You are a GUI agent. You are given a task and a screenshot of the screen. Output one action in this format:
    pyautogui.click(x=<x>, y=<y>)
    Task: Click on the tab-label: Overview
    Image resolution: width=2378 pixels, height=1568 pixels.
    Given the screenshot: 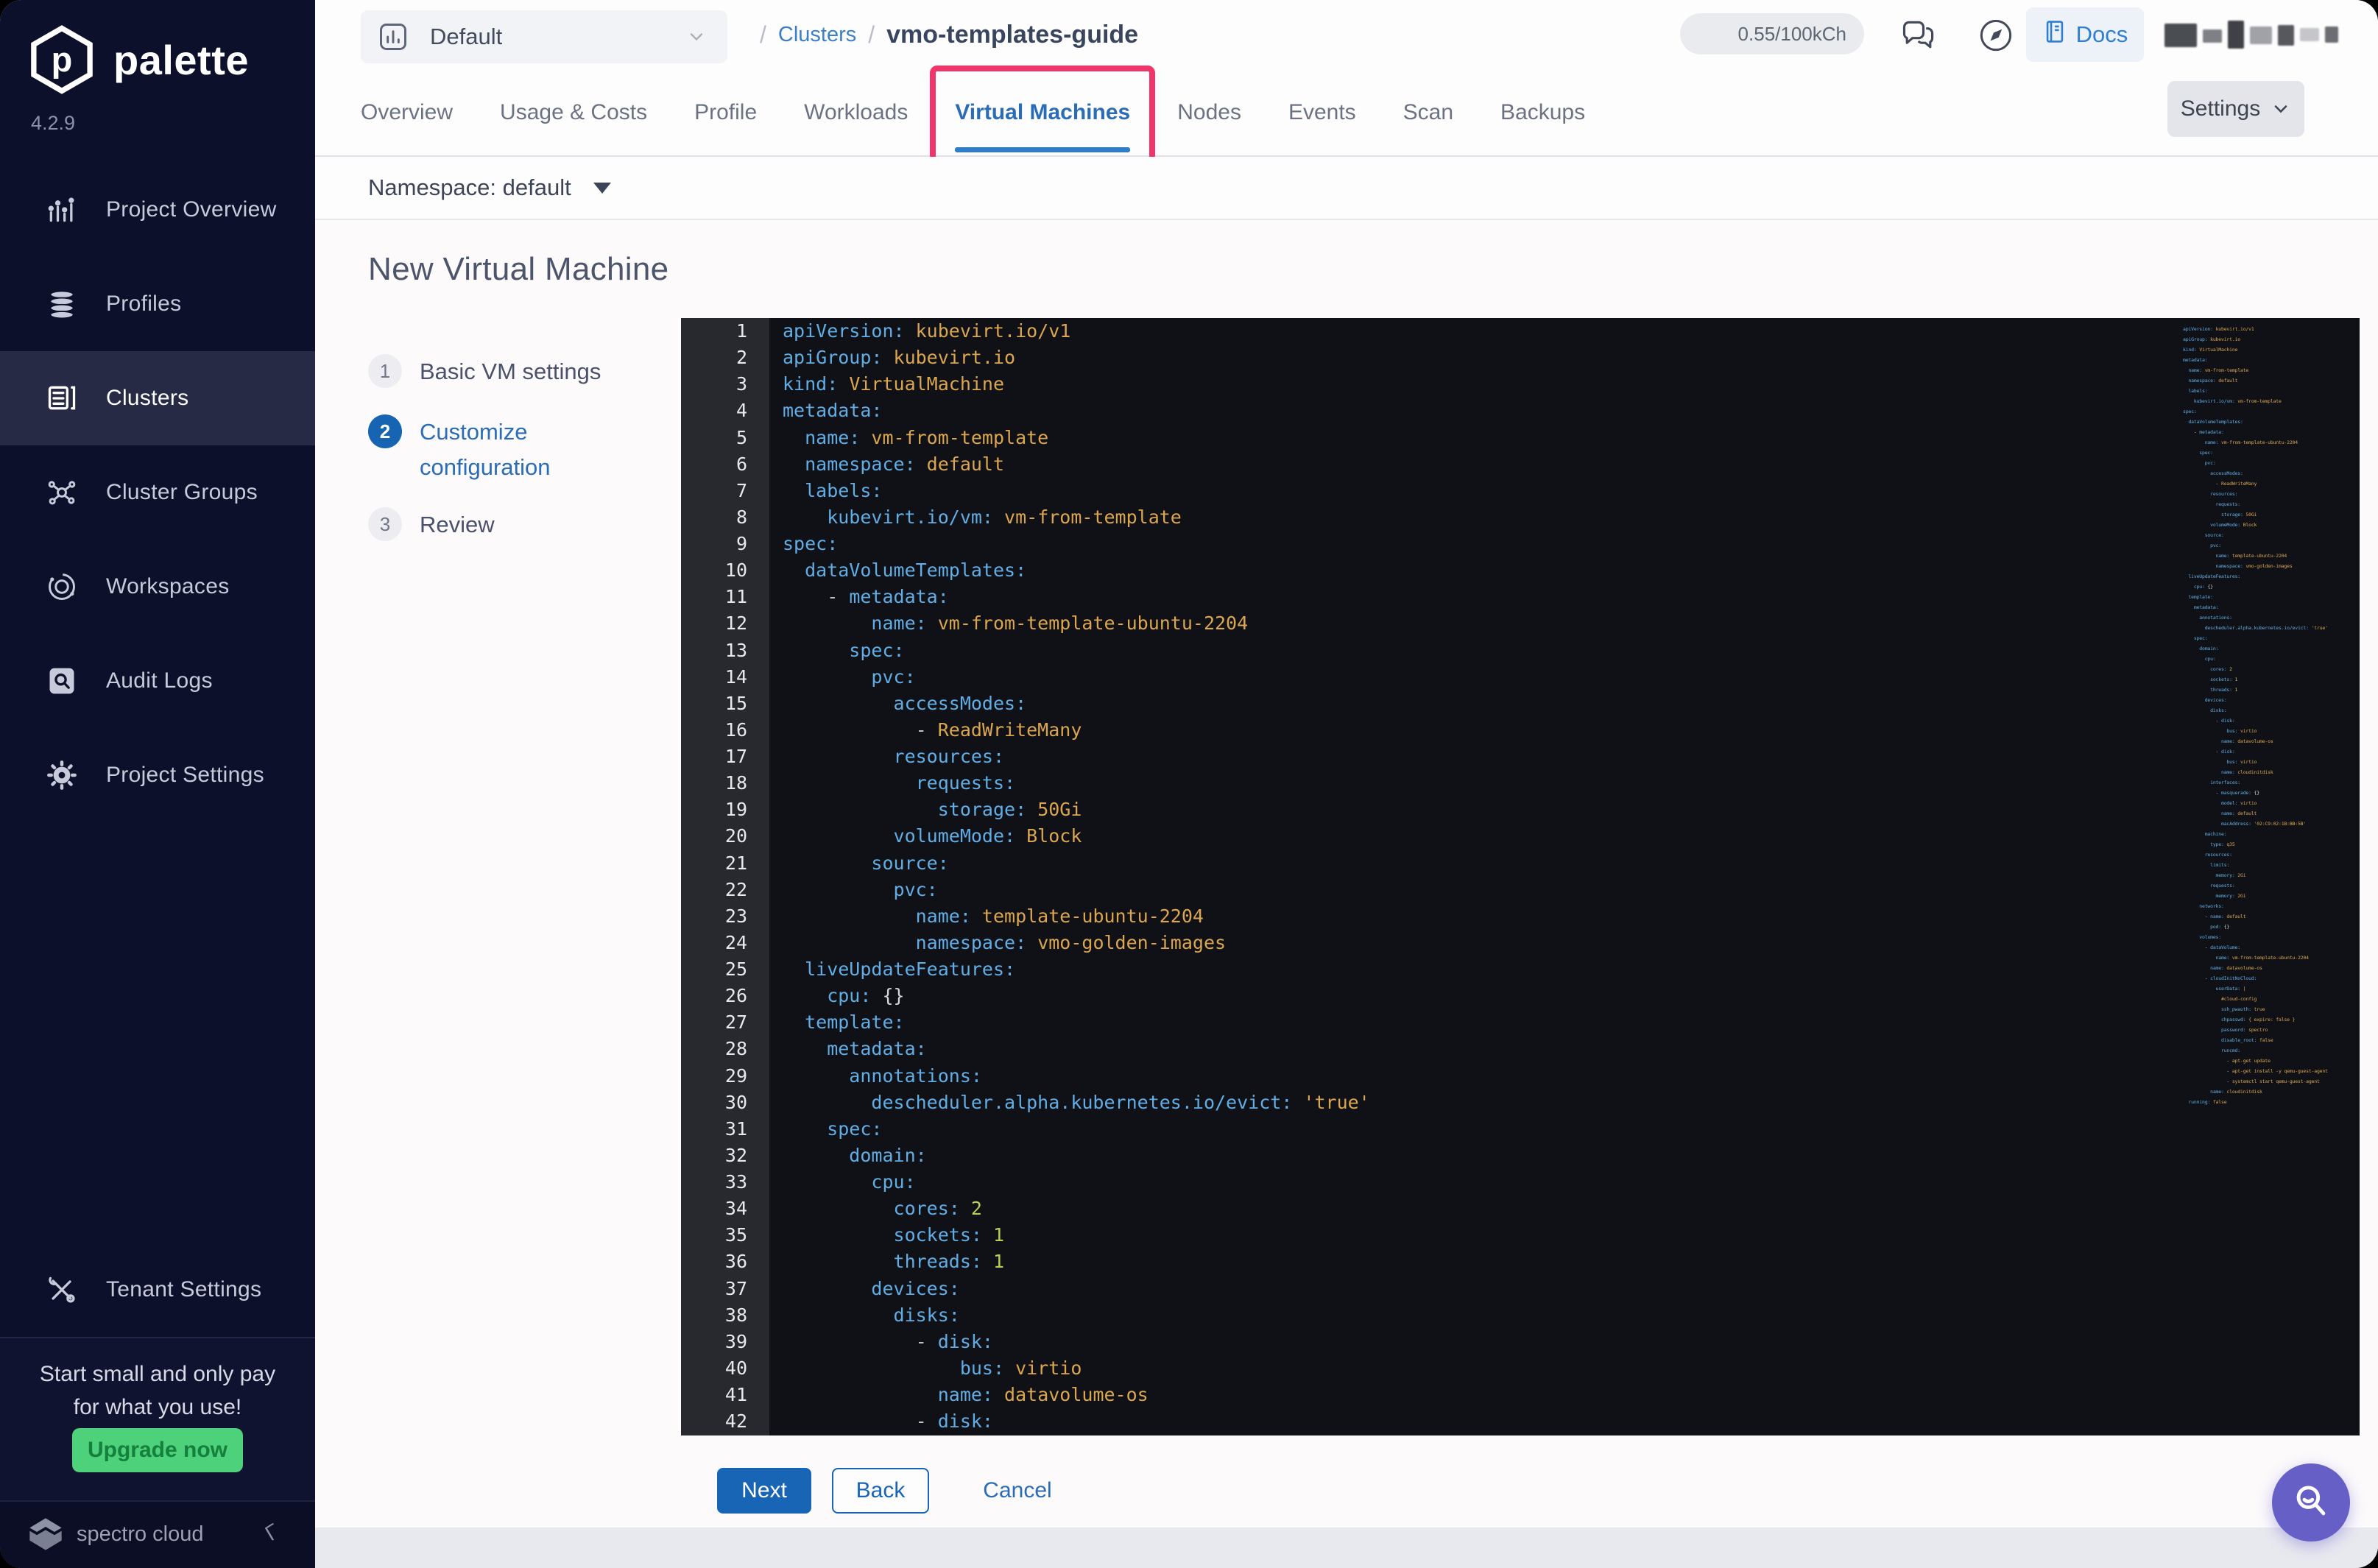 What is the action you would take?
    pyautogui.click(x=407, y=112)
    